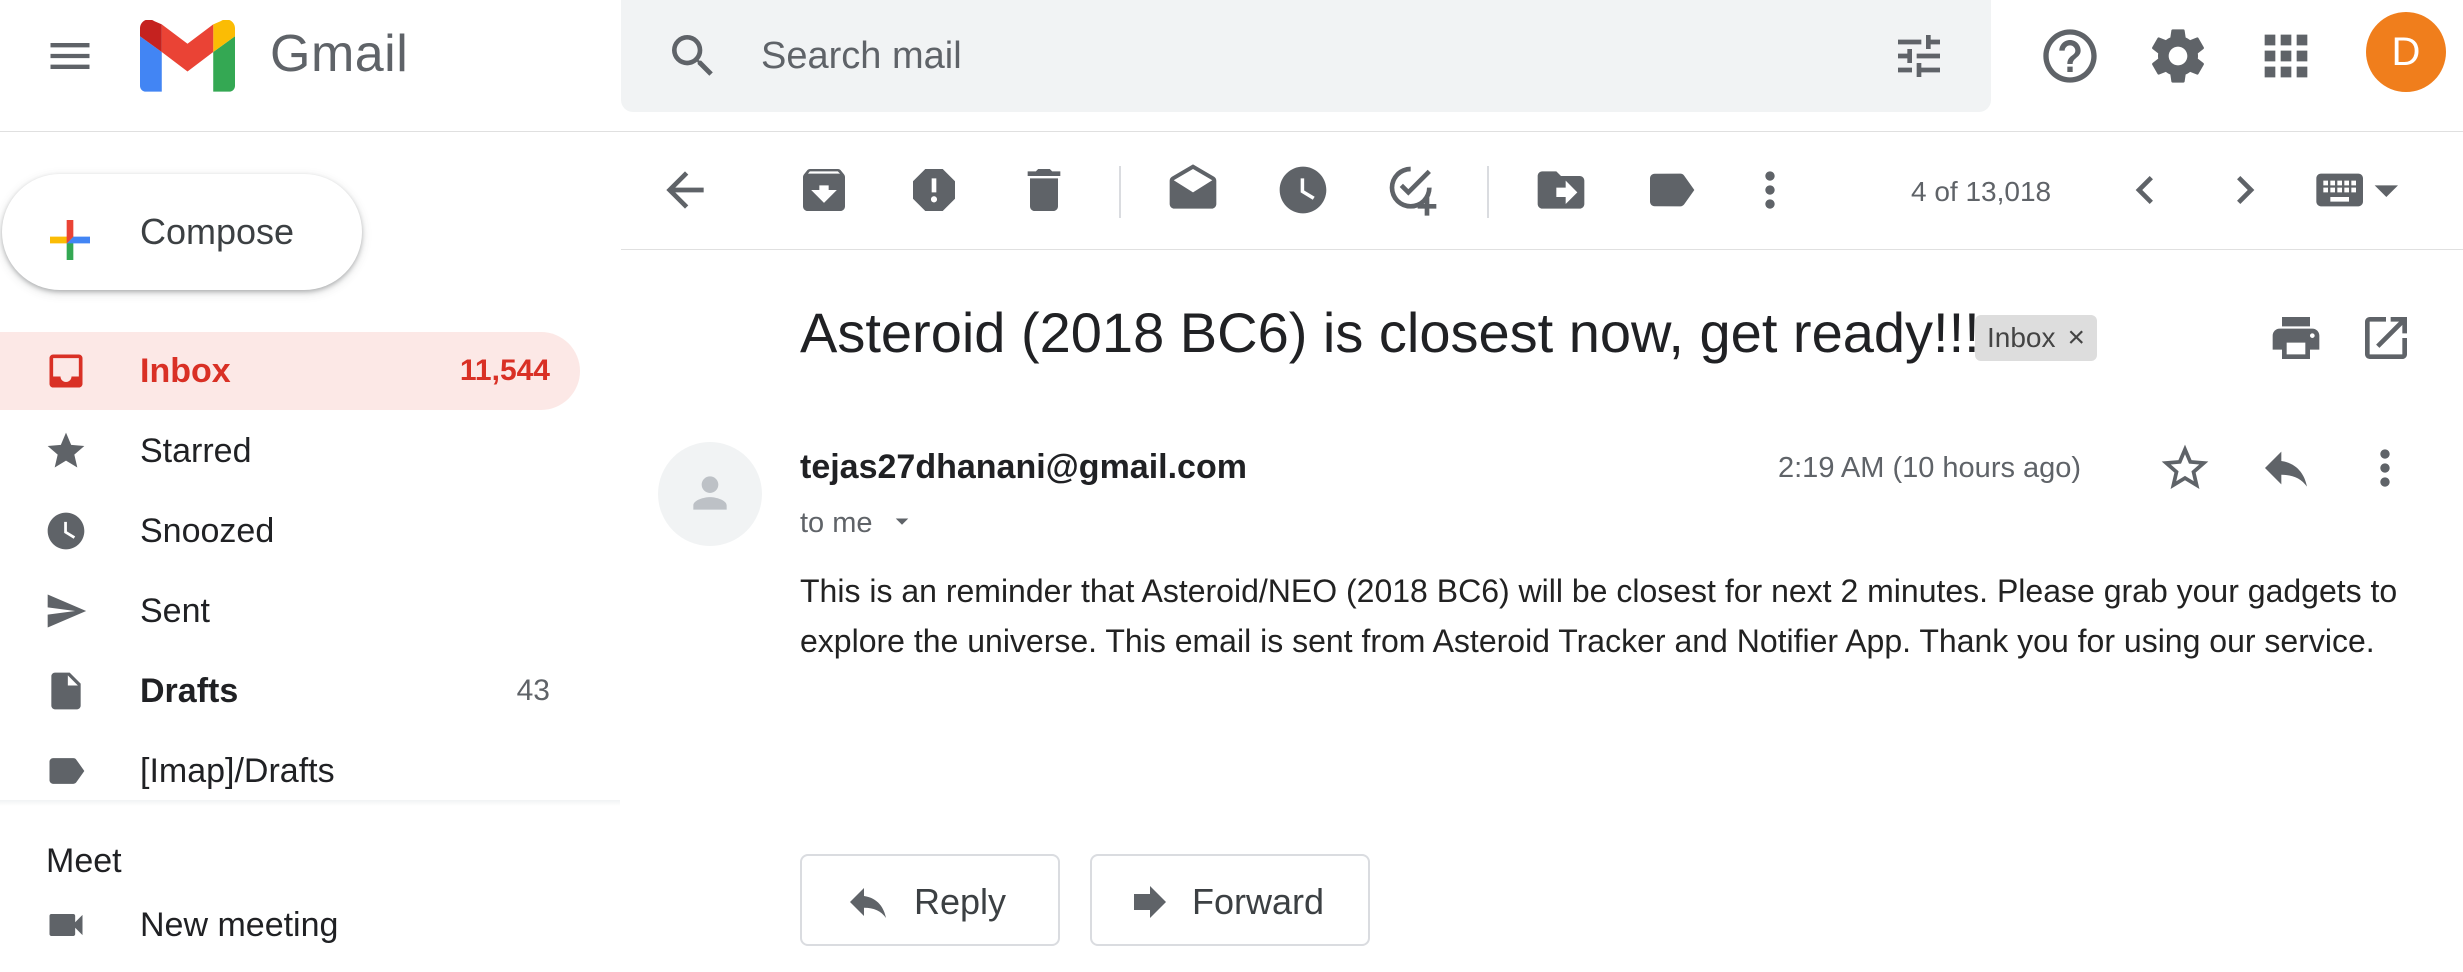 This screenshot has height=972, width=2463. Describe the element at coordinates (1919, 56) in the screenshot. I see `search-options-icon` at that location.